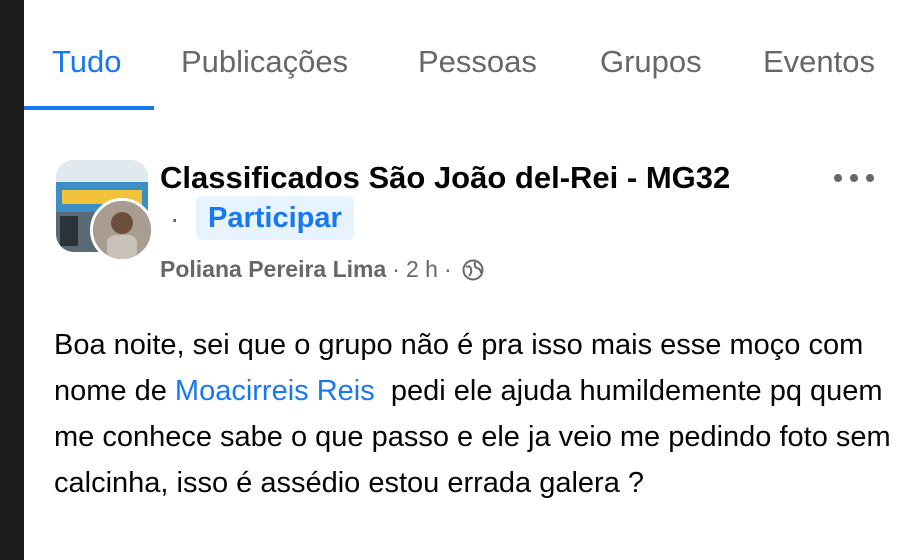 The image size is (905, 560). I want to click on author-name-link: Poliana Pereira Lima, so click(273, 269).